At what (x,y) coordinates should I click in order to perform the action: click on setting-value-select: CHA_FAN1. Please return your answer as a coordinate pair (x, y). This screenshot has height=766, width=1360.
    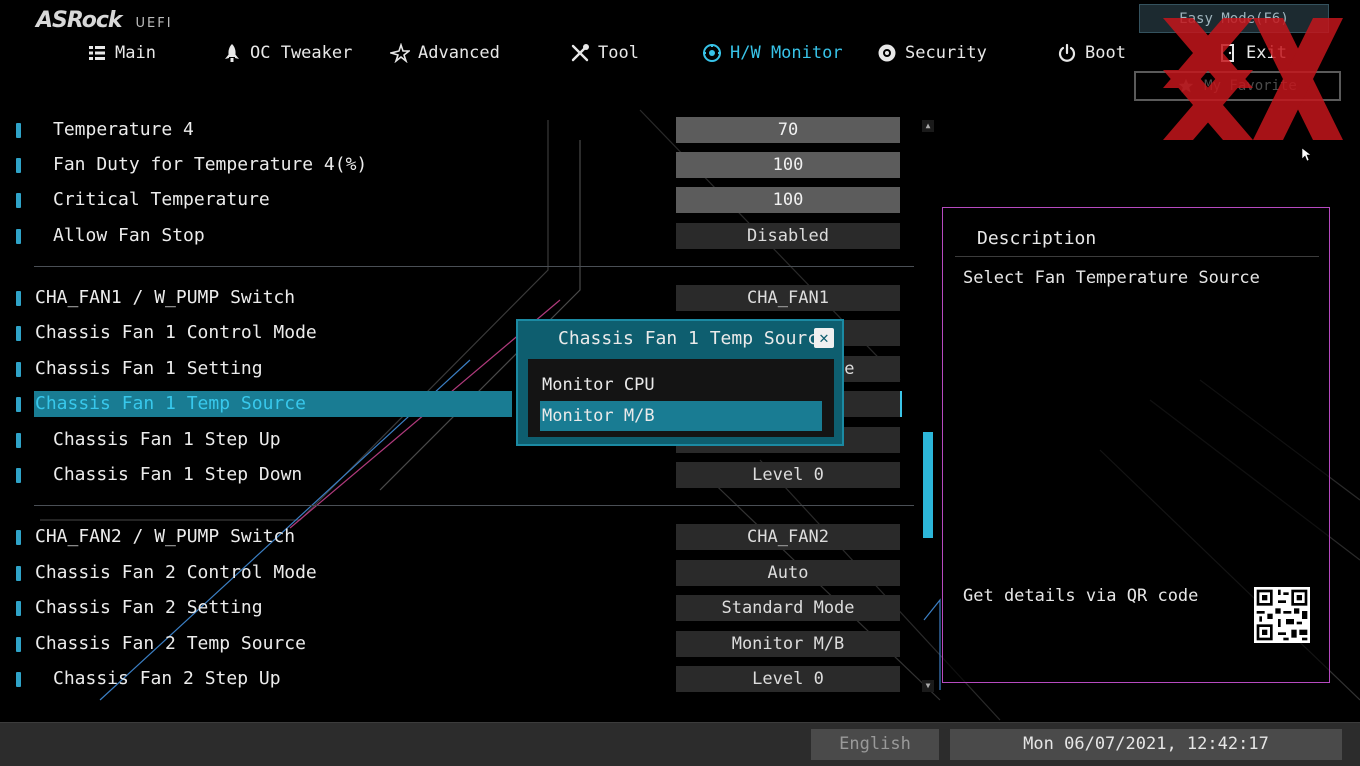
    Looking at the image, I should click on (788, 298).